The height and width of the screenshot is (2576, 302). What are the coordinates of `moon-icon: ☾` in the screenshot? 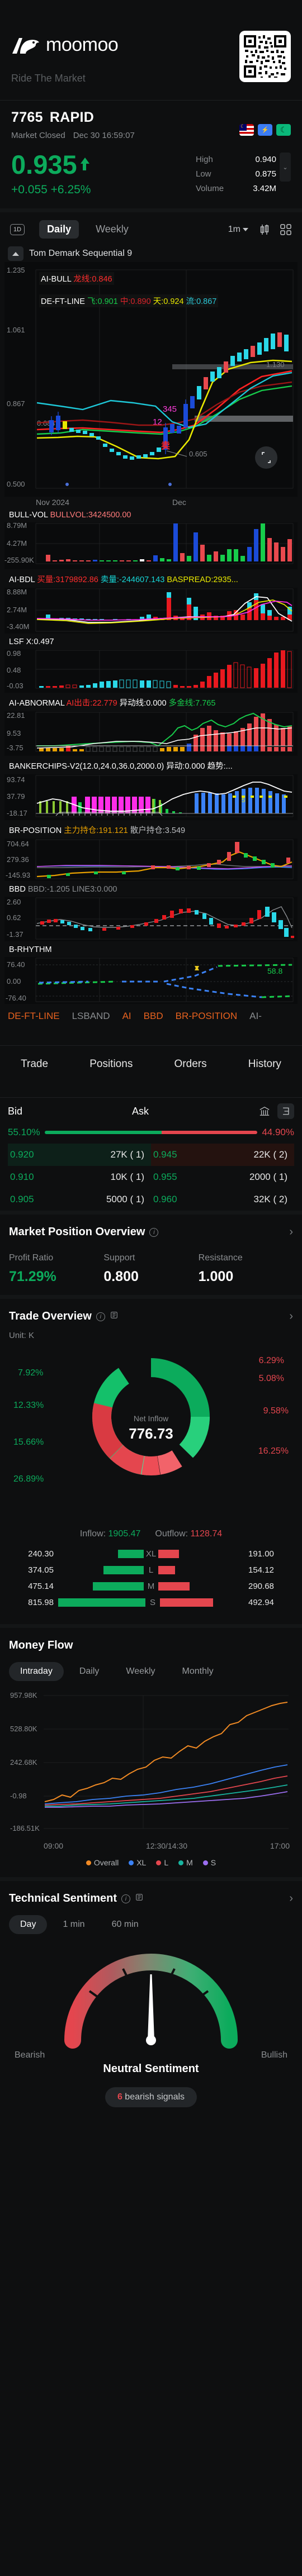 It's located at (283, 130).